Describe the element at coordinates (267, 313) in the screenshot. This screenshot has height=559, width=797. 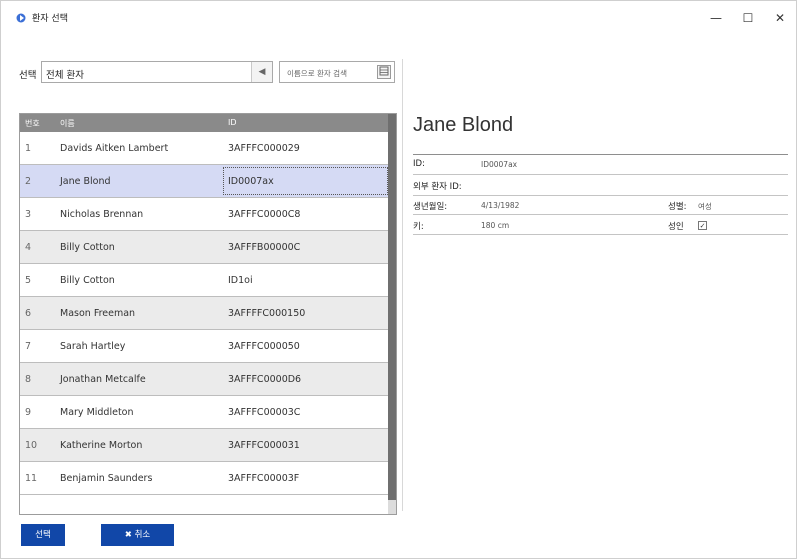
I see `row-id: 3AFFFFC000150` at that location.